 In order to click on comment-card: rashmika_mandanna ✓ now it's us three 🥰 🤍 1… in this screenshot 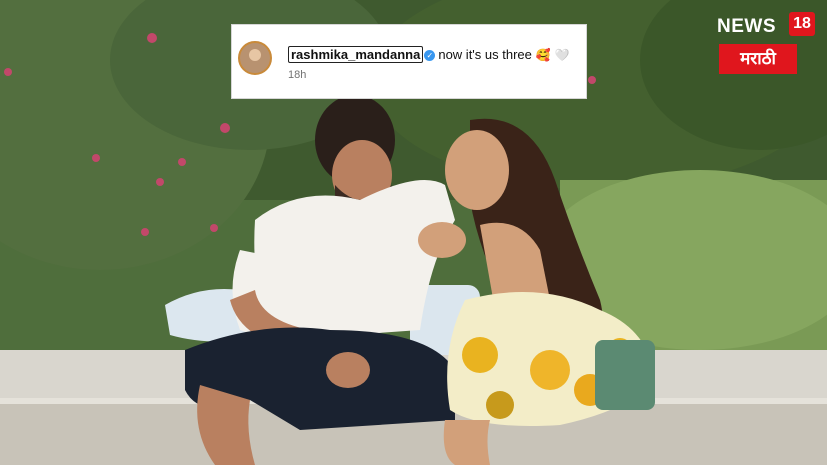, I will do `click(409, 61)`.